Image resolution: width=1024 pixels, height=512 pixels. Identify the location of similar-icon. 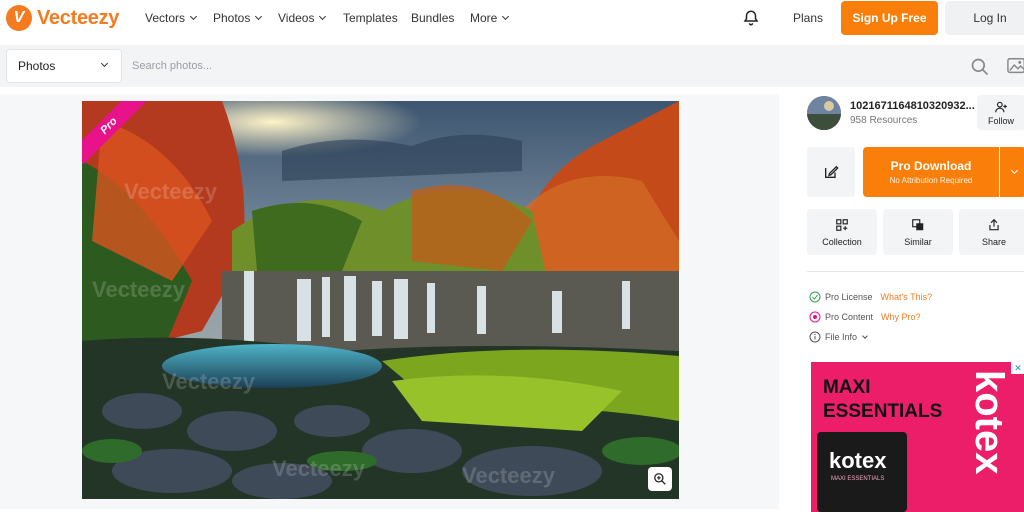
(918, 224).